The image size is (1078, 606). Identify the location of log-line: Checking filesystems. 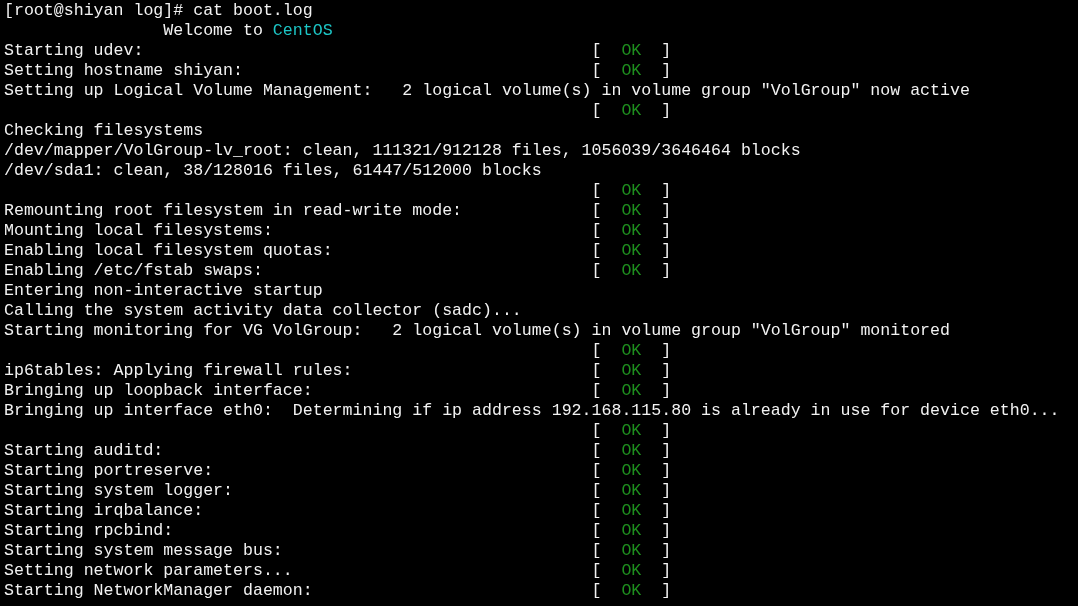
(104, 131).